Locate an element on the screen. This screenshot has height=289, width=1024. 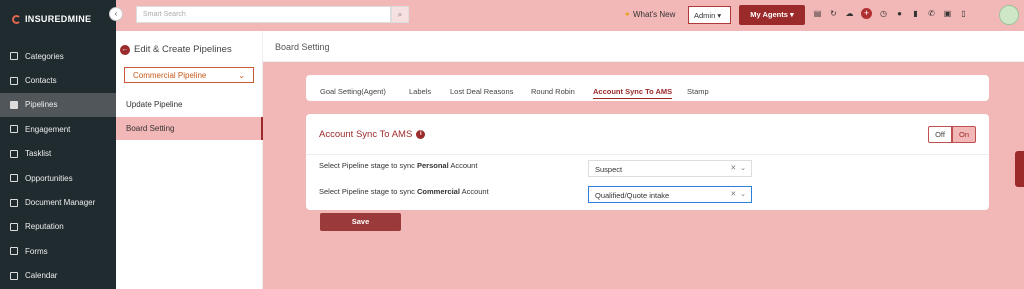
sidebar-item-engagement: Engagement is located at coordinates (58, 129).